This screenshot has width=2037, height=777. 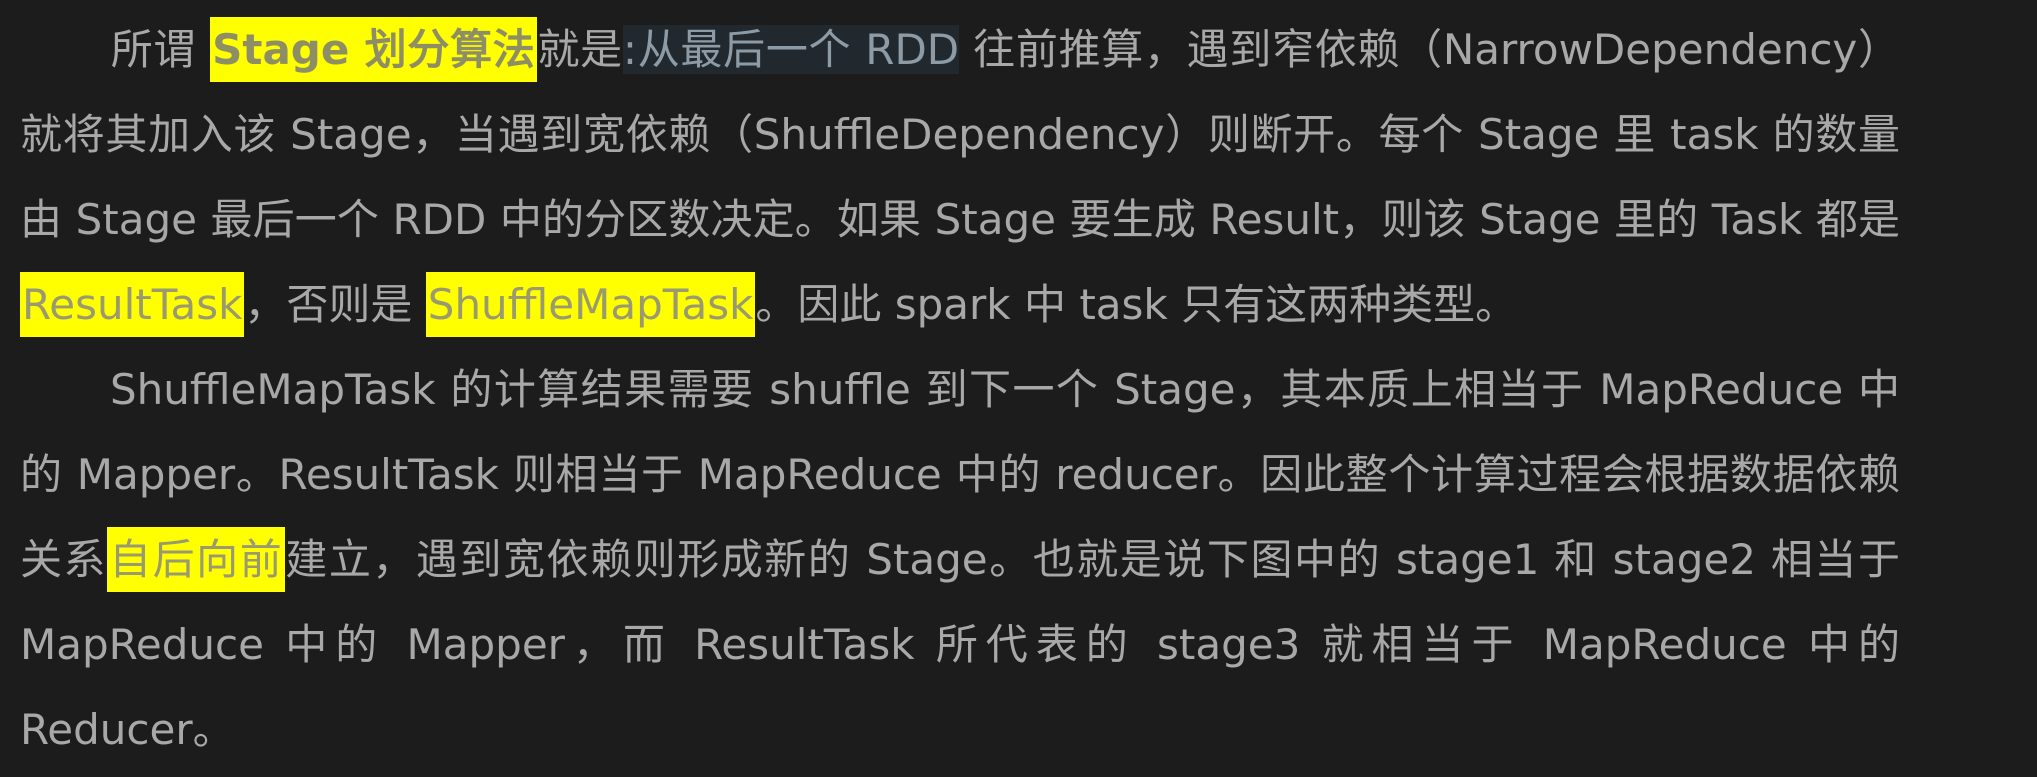 What do you see at coordinates (132, 304) in the screenshot?
I see `highlight-resulttask: ResultTask` at bounding box center [132, 304].